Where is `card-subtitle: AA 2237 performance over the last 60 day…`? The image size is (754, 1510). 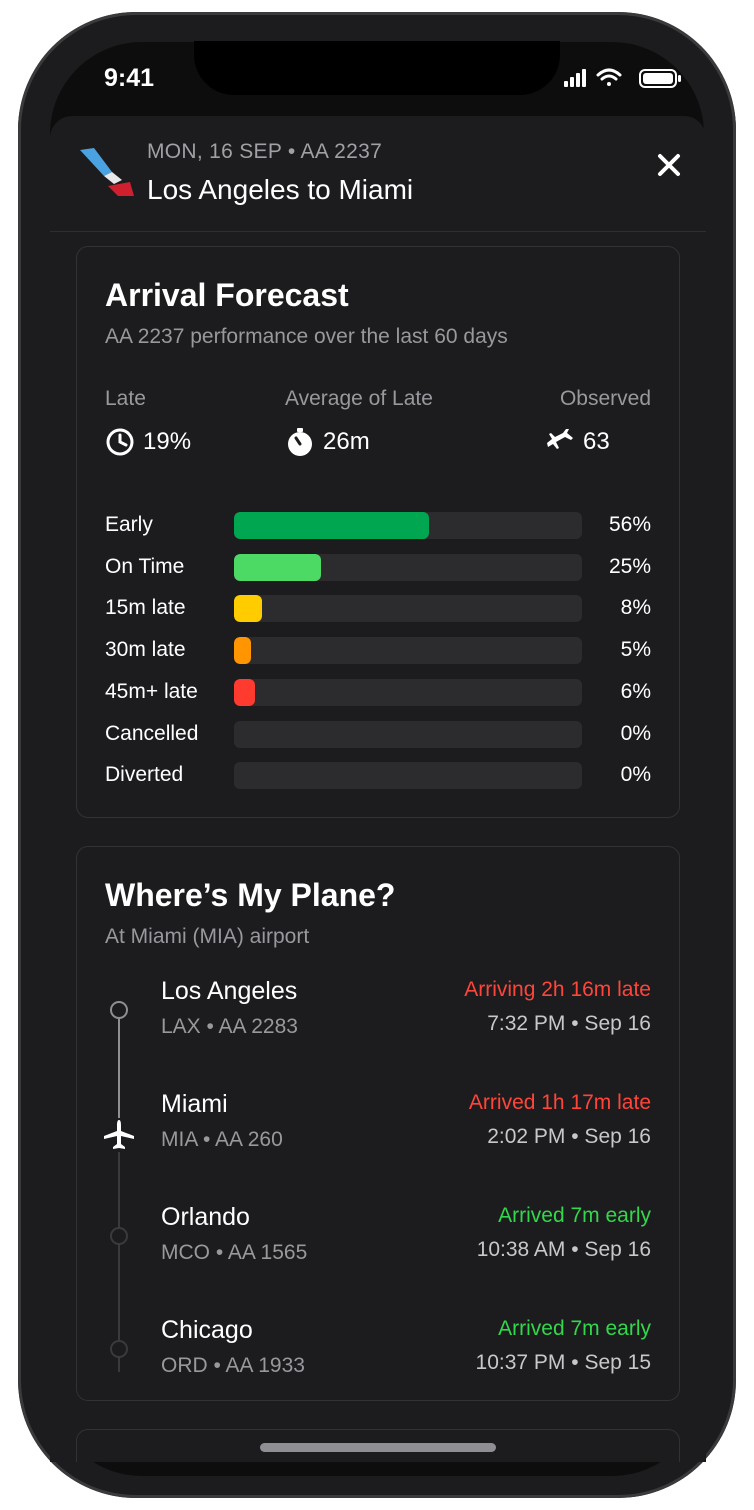 card-subtitle: AA 2237 performance over the last 60 day… is located at coordinates (306, 336).